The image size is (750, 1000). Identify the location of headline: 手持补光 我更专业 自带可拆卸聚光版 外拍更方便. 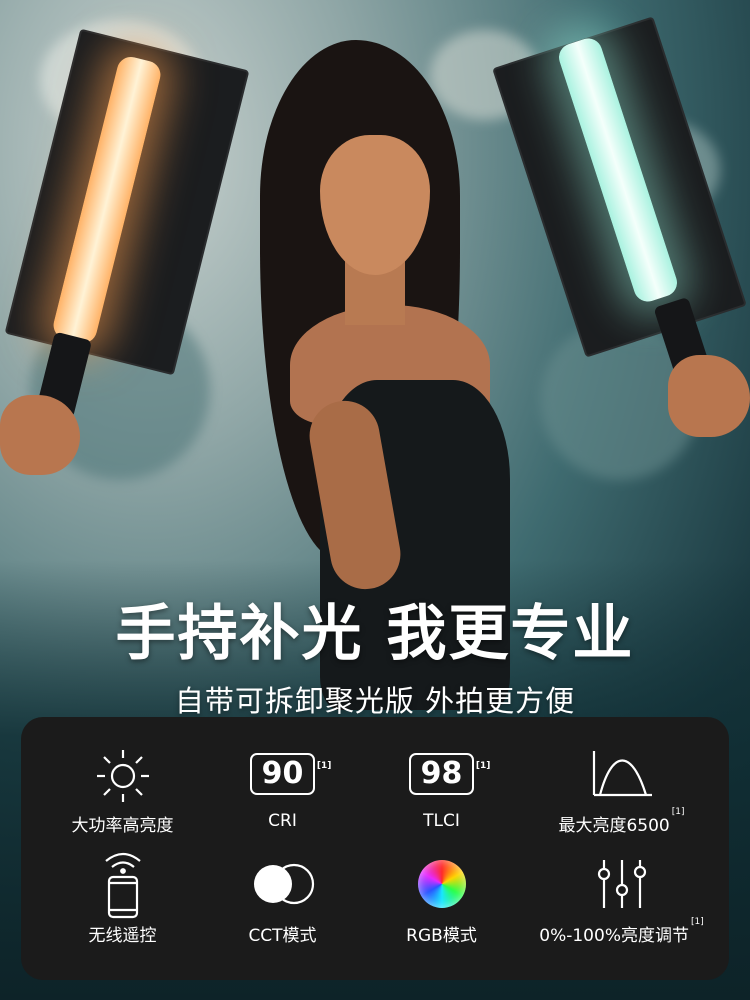
(375, 652).